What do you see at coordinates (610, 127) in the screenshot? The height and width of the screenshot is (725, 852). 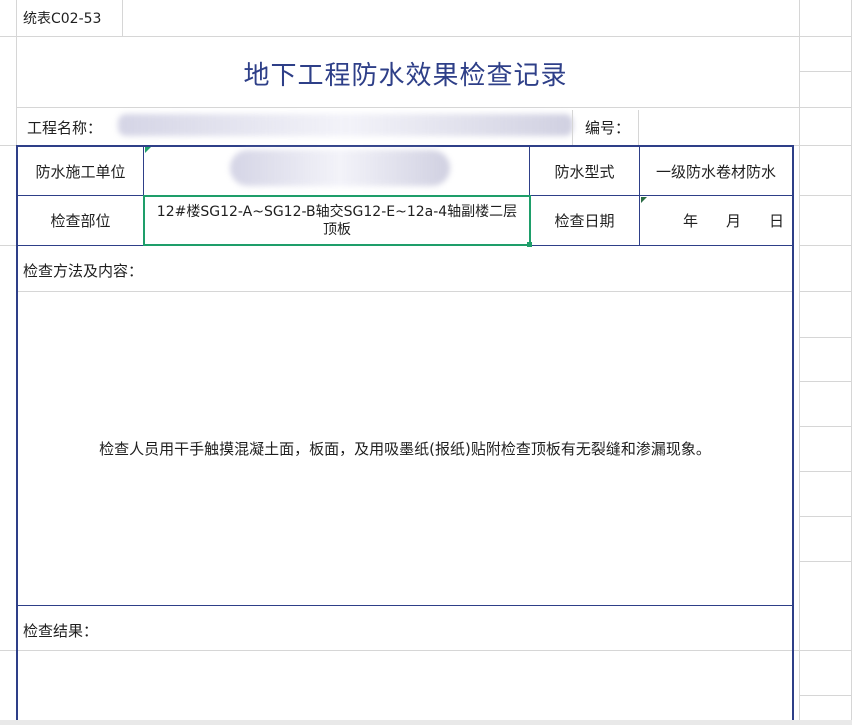 I see `number-label: 编号：` at bounding box center [610, 127].